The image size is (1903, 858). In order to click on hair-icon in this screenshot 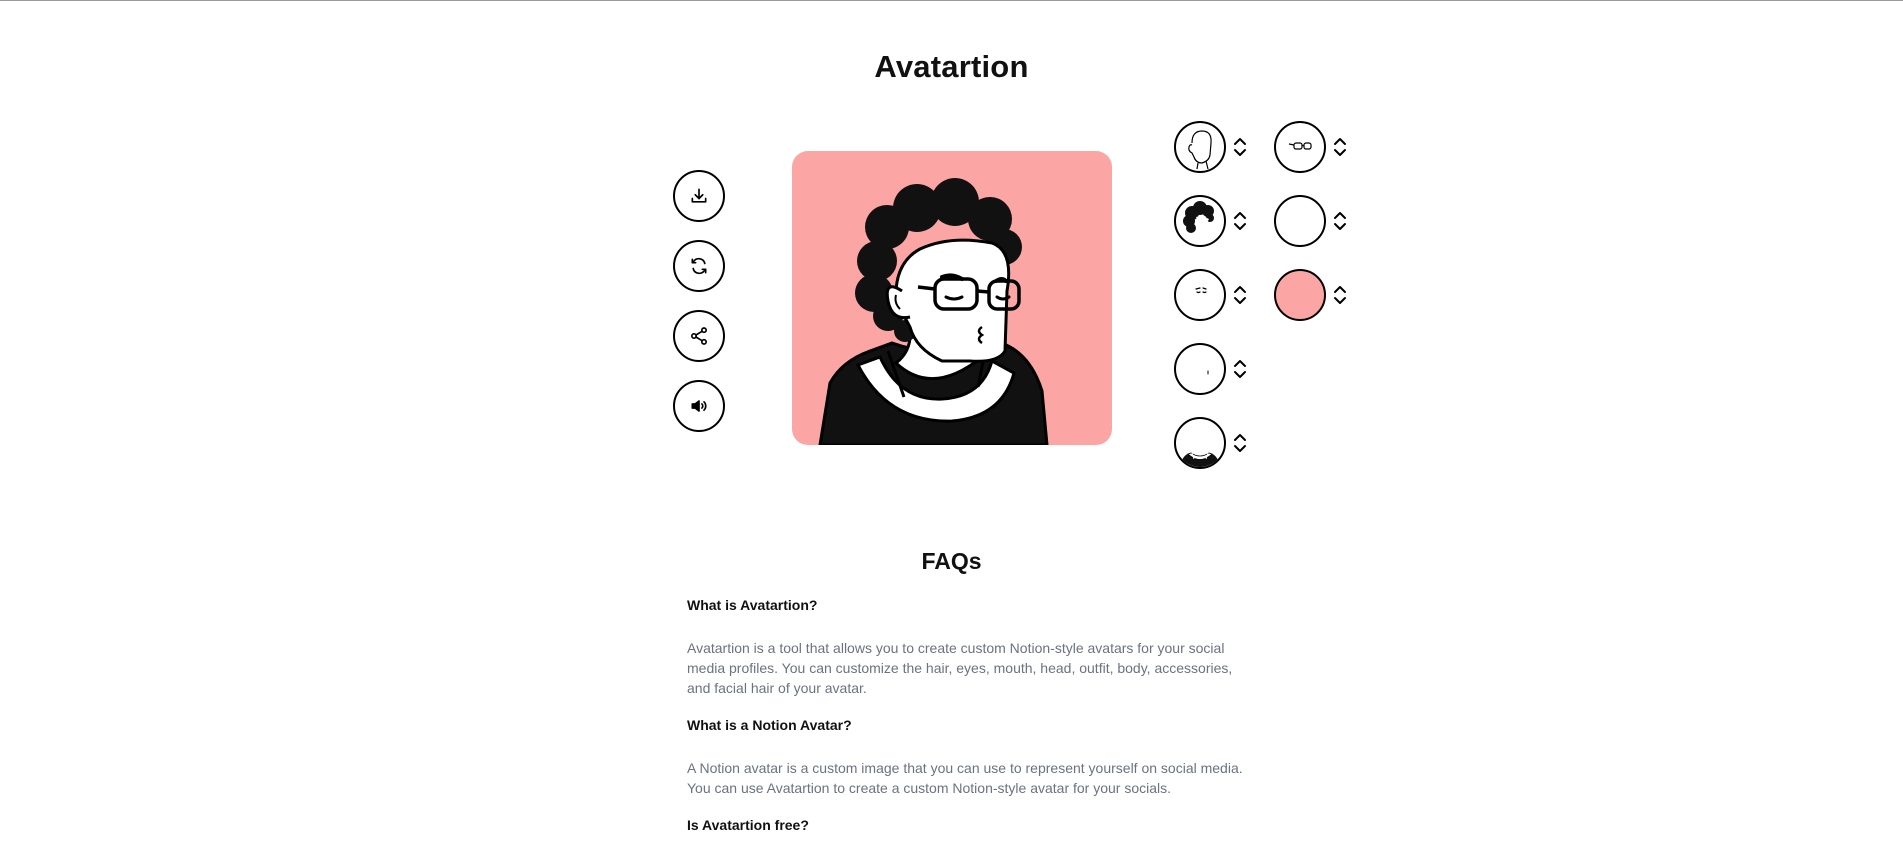, I will do `click(1198, 217)`.